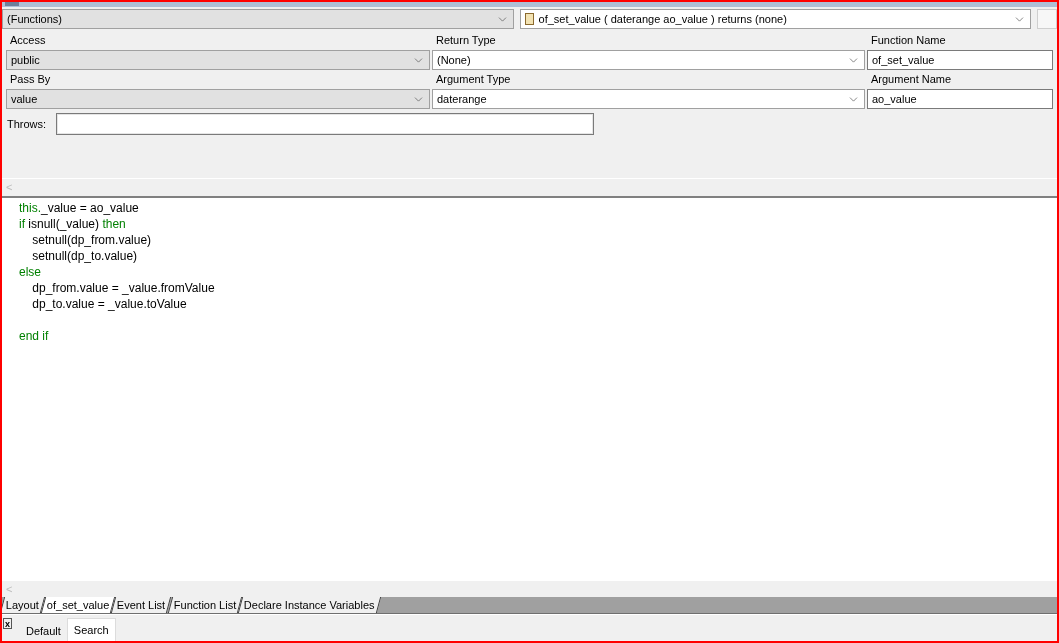 Image resolution: width=1059 pixels, height=643 pixels. Describe the element at coordinates (34, 336) in the screenshot. I see `code-line: end if` at that location.